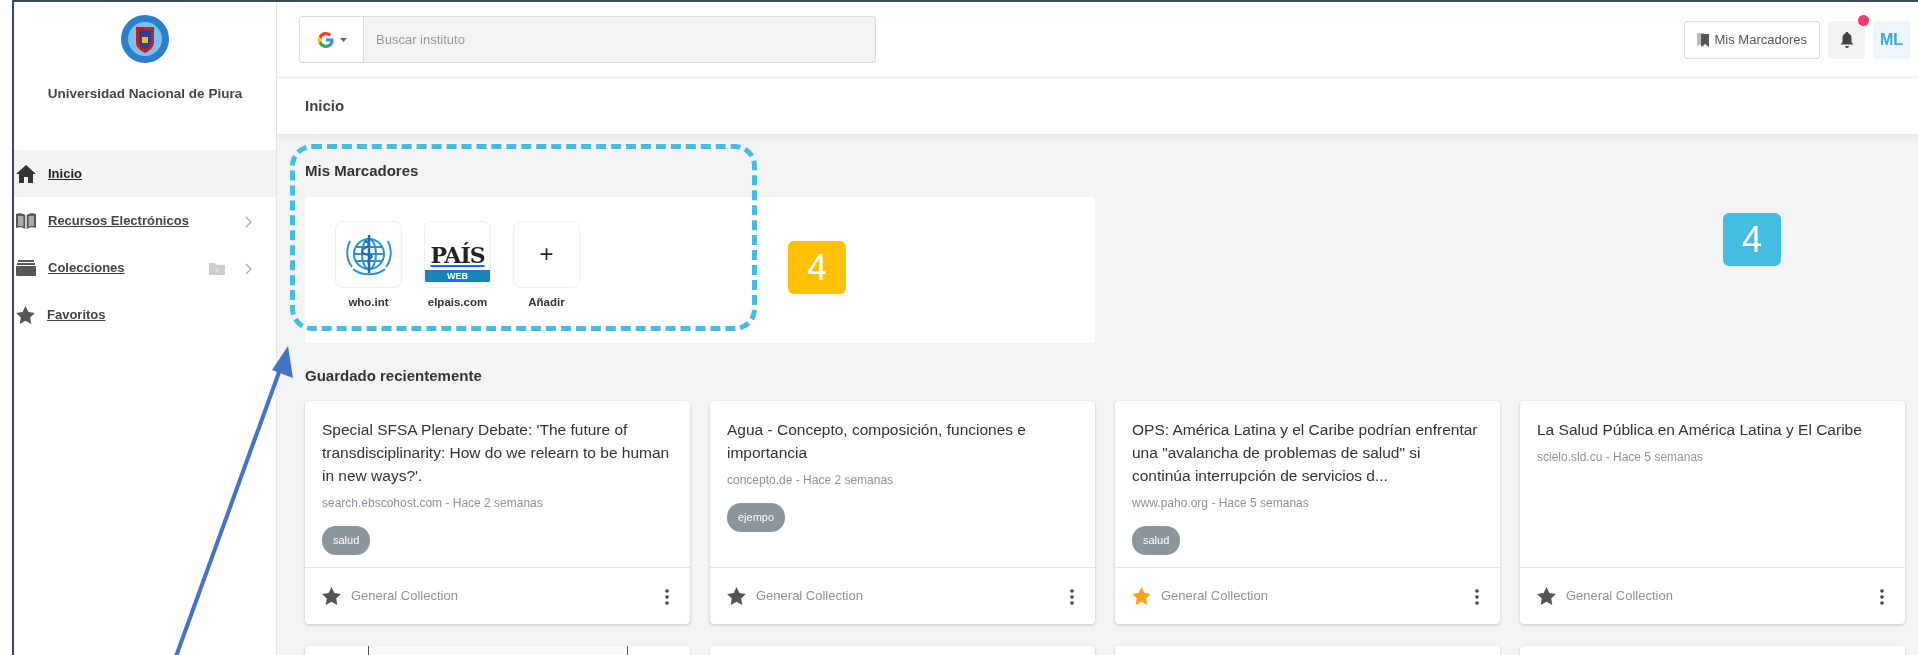 The height and width of the screenshot is (655, 1918). I want to click on item-source: search.ebscohost.com - Hace 2 semanas, so click(433, 503).